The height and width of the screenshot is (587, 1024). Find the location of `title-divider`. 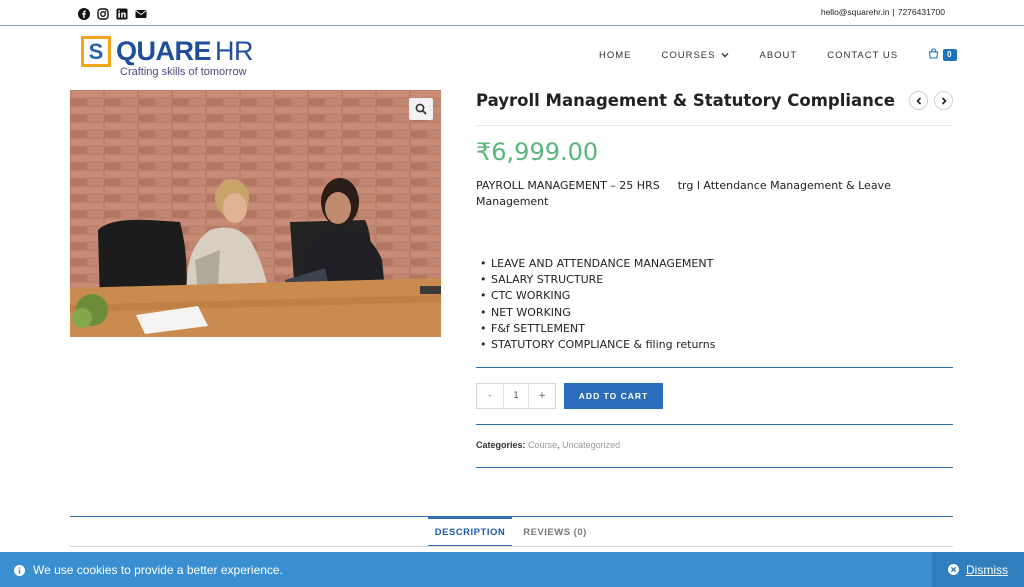

title-divider is located at coordinates (714, 125).